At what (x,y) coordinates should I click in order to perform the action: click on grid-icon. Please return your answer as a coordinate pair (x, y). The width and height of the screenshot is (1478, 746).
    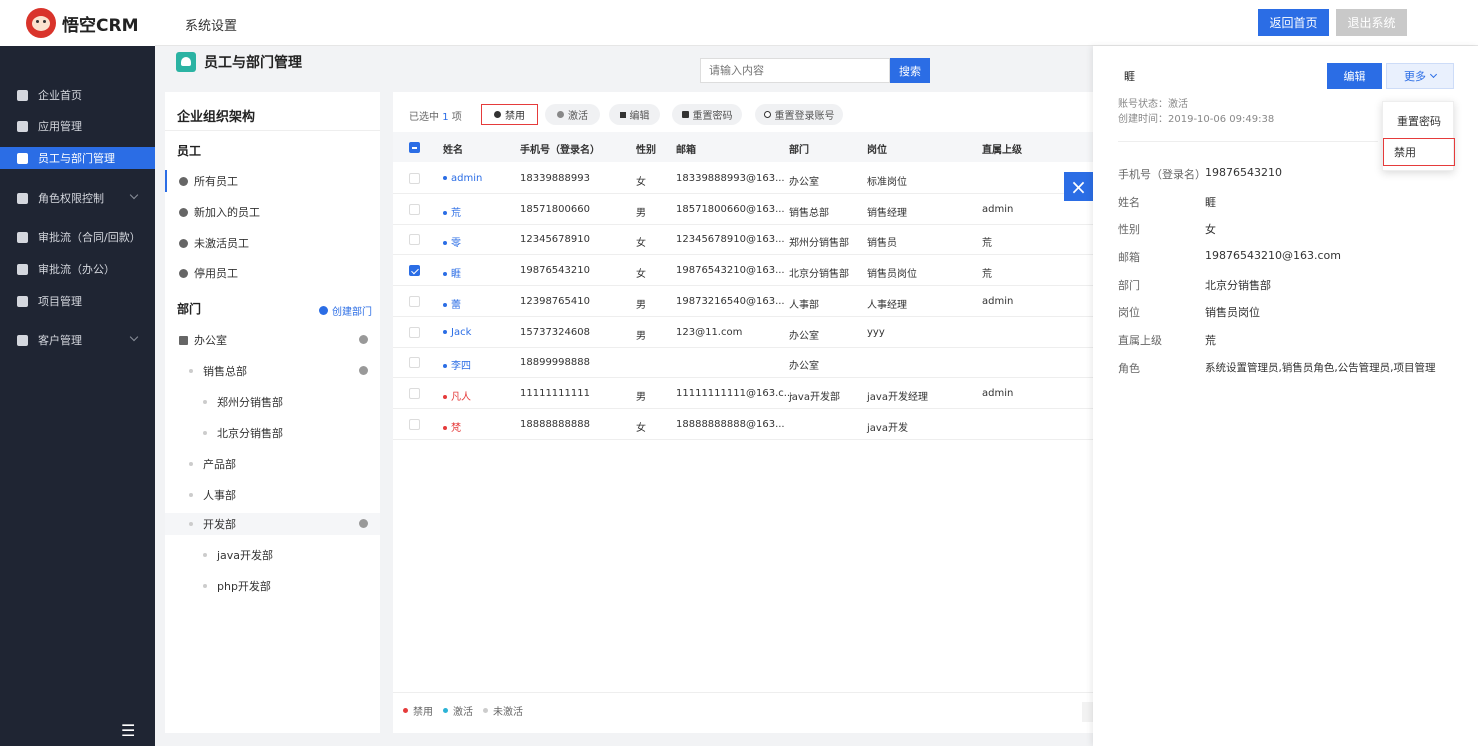
    Looking at the image, I should click on (22, 126).